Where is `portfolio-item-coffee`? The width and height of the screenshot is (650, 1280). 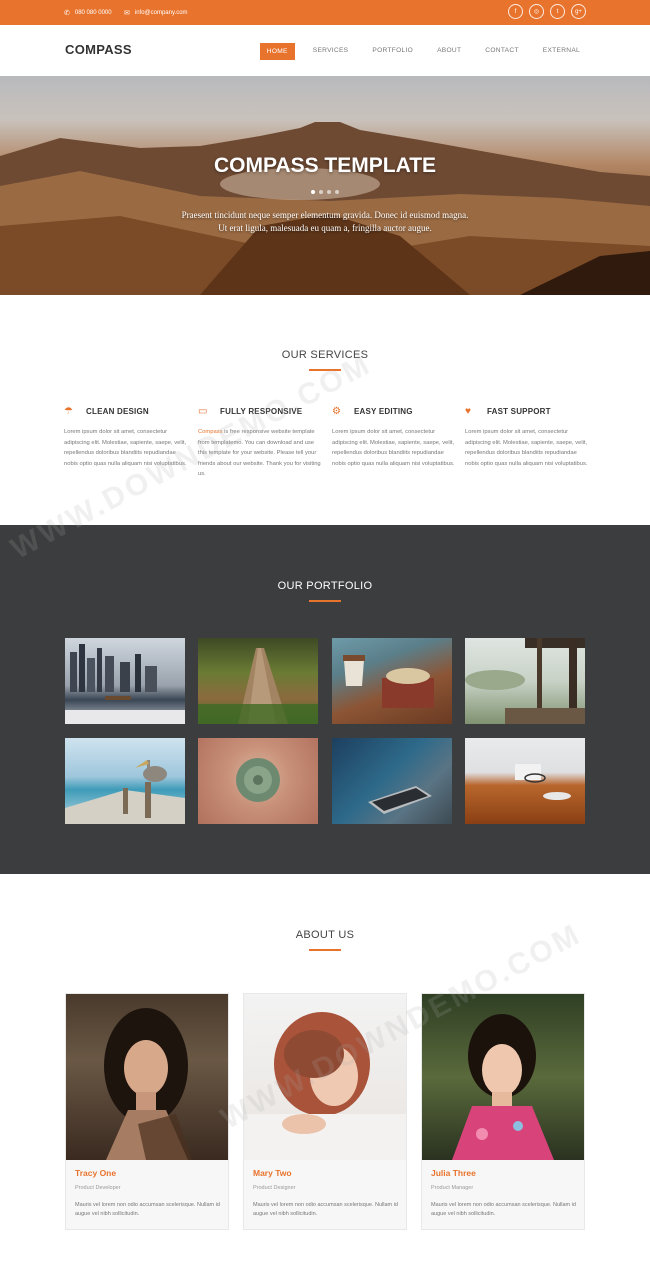
portfolio-item-coffee is located at coordinates (392, 681).